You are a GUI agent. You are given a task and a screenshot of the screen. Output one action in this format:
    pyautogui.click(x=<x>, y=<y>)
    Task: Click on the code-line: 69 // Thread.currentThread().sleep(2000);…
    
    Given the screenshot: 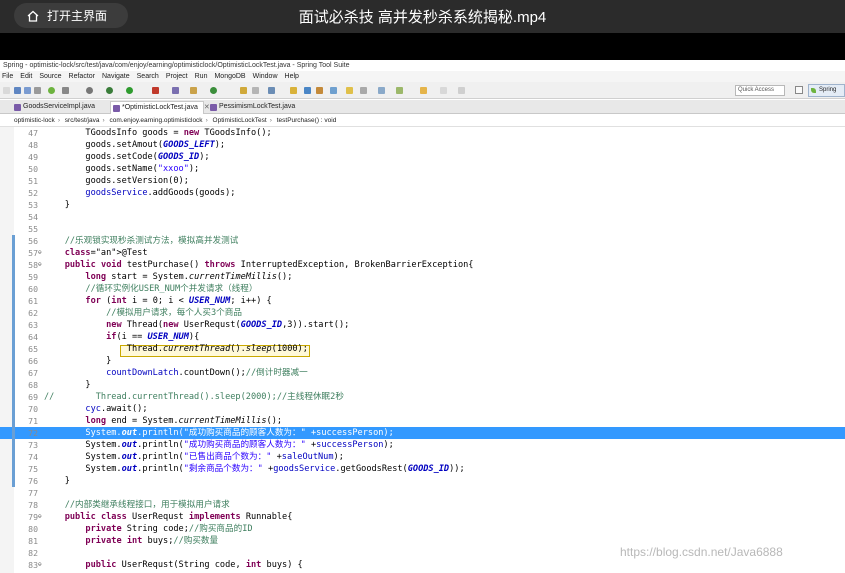 What is the action you would take?
    pyautogui.click(x=422, y=397)
    